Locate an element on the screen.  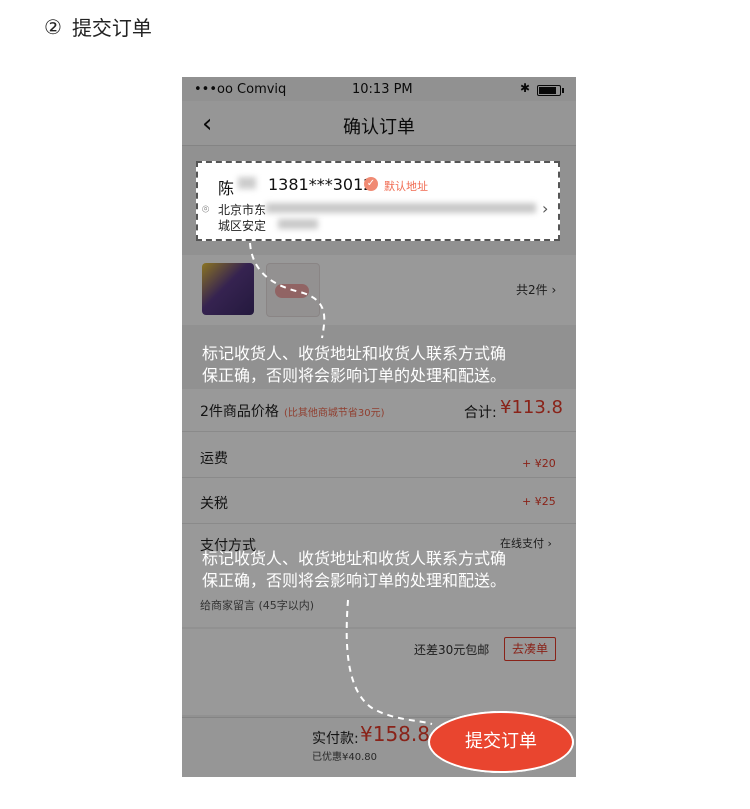
tip-1-line-2: 保正确，否则将会影响订单的处理和配送。 is located at coordinates (354, 375).